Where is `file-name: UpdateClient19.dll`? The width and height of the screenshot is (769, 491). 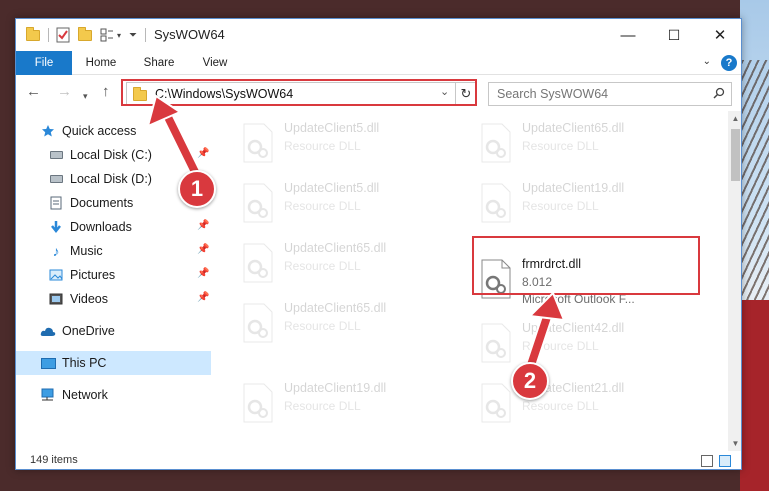
file-name: UpdateClient19.dll is located at coordinates (335, 388).